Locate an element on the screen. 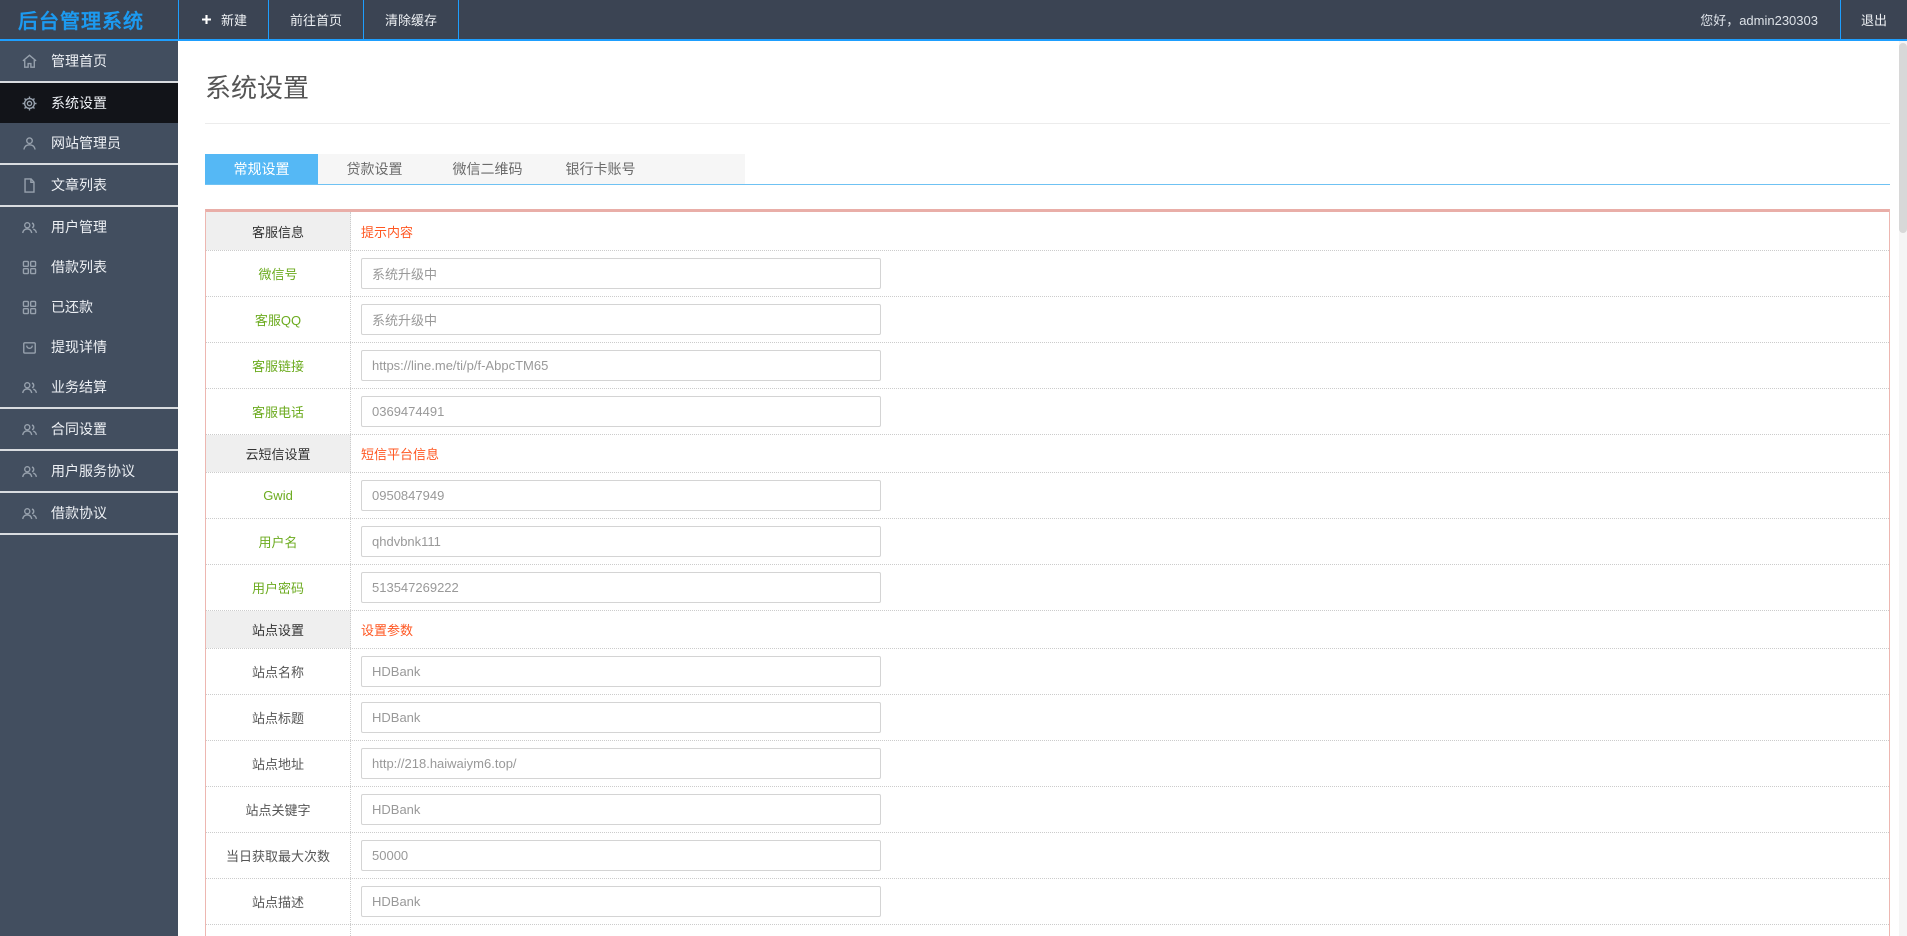 The height and width of the screenshot is (936, 1907). sidebar-item: 用户管理 is located at coordinates (89, 227).